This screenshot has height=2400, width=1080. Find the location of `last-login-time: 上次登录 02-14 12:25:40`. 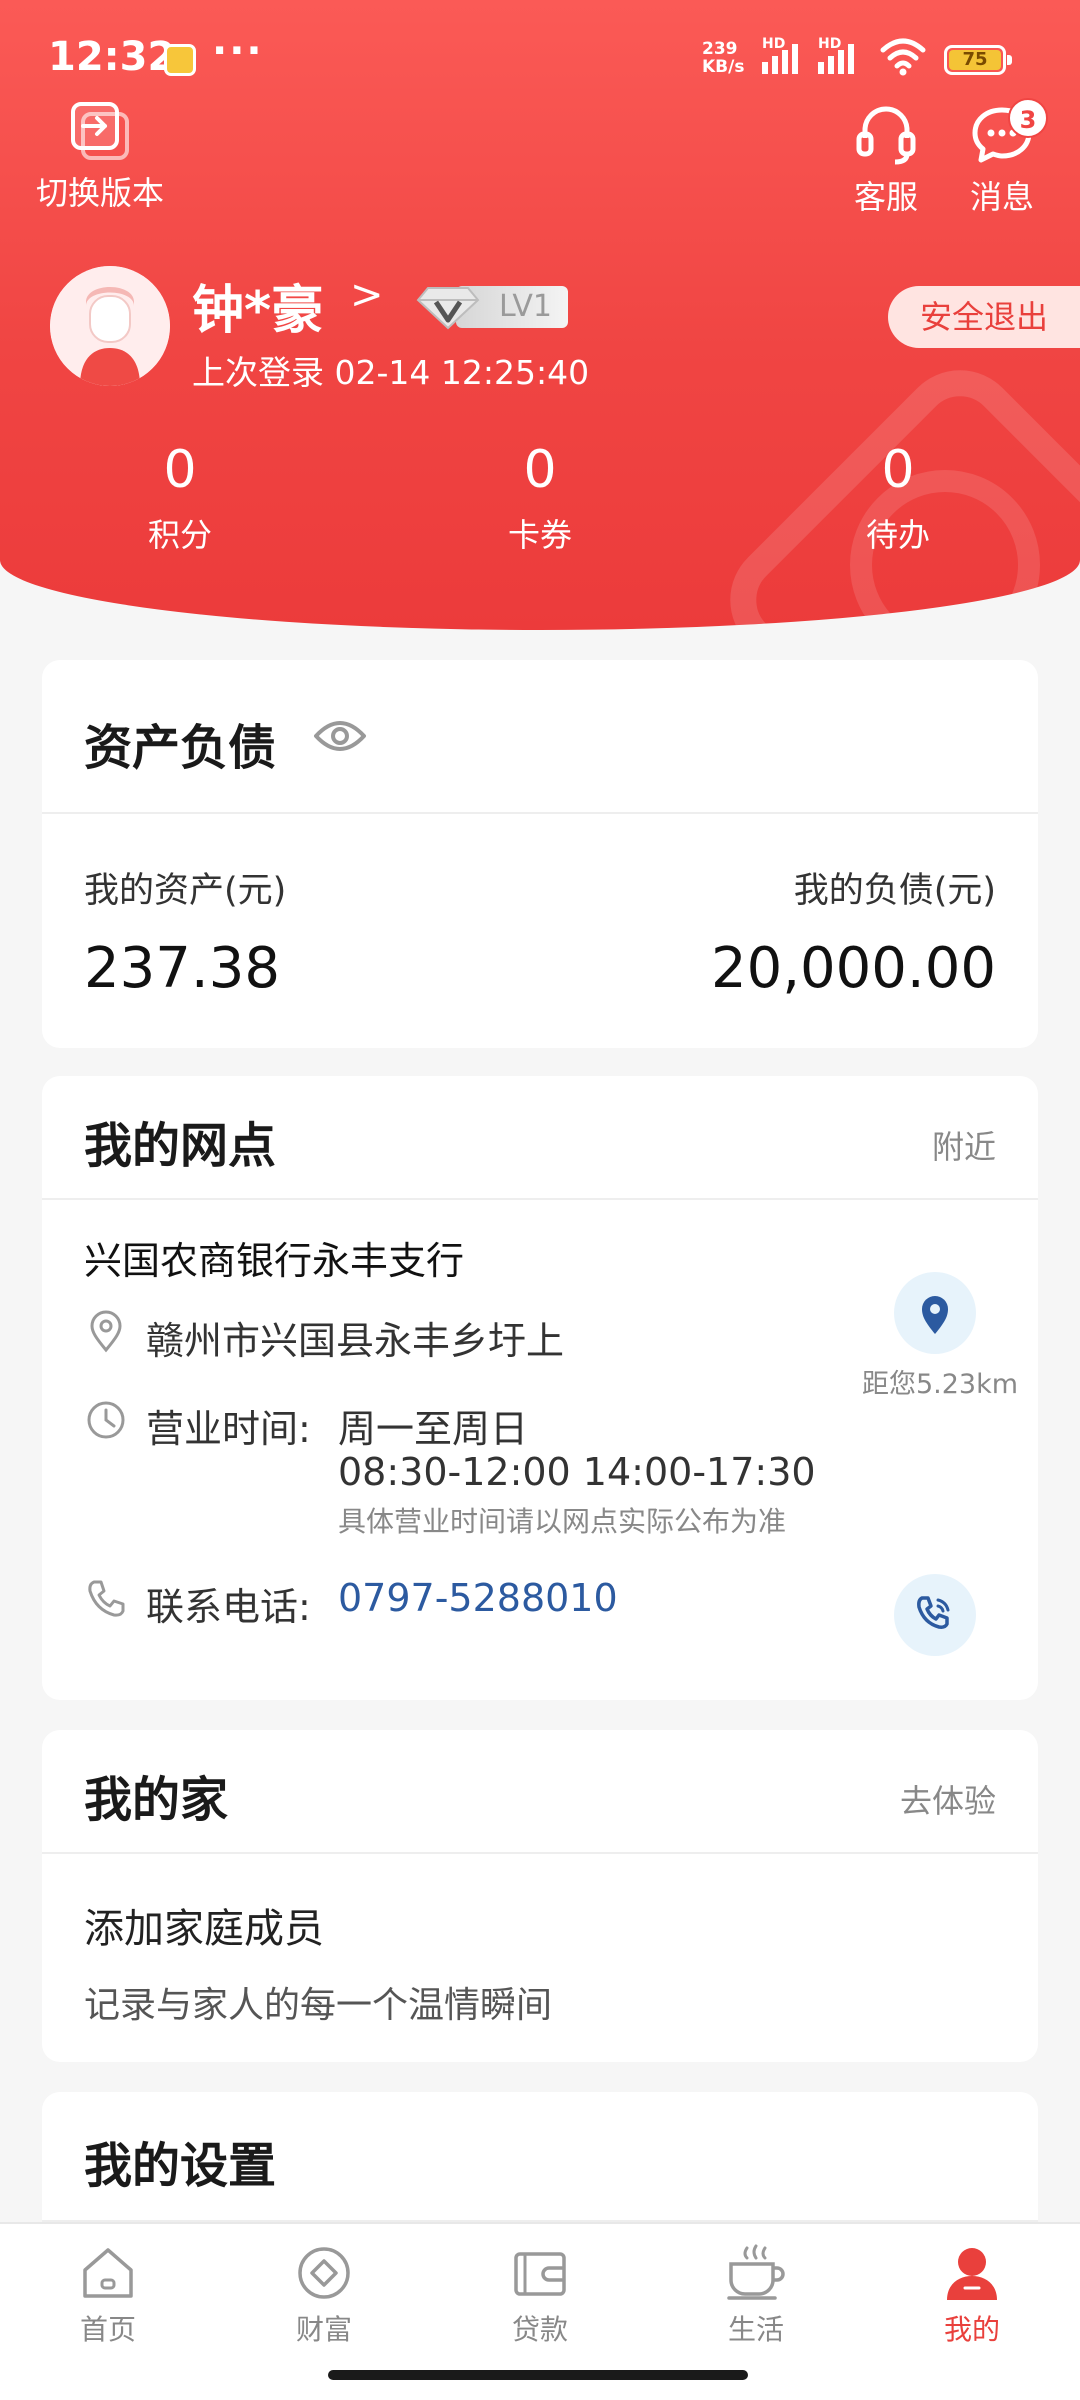

last-login-time: 上次登录 02-14 12:25:40 is located at coordinates (391, 372).